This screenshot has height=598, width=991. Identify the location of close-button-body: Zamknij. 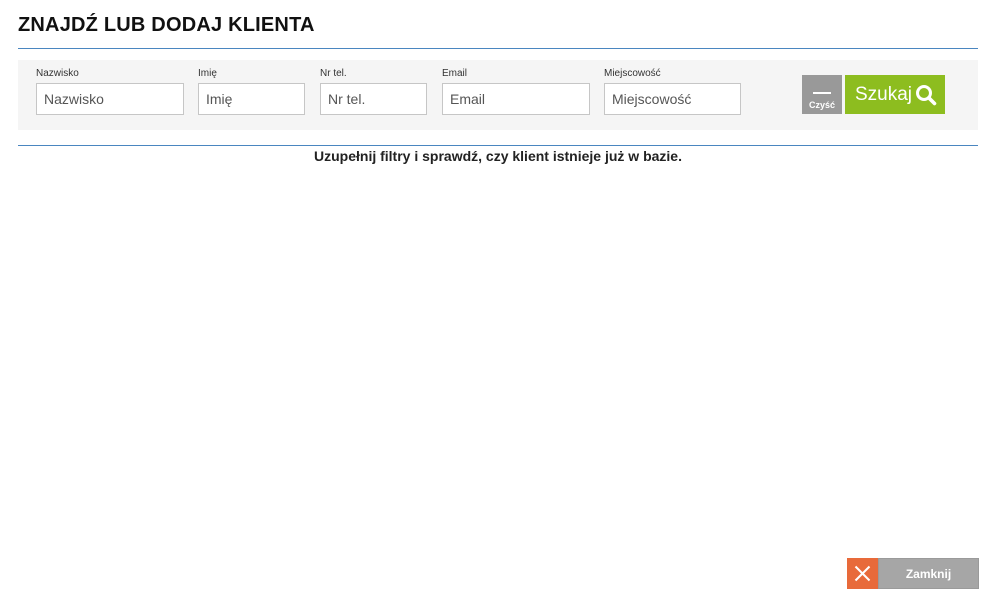
(928, 573).